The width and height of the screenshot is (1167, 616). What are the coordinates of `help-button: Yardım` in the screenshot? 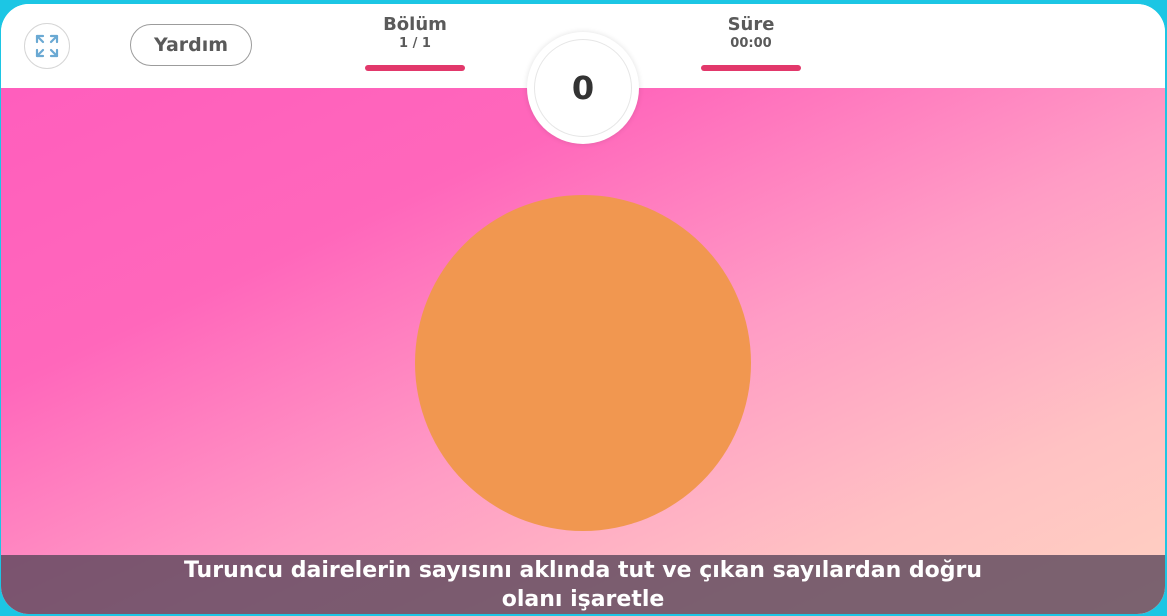 It's located at (191, 45).